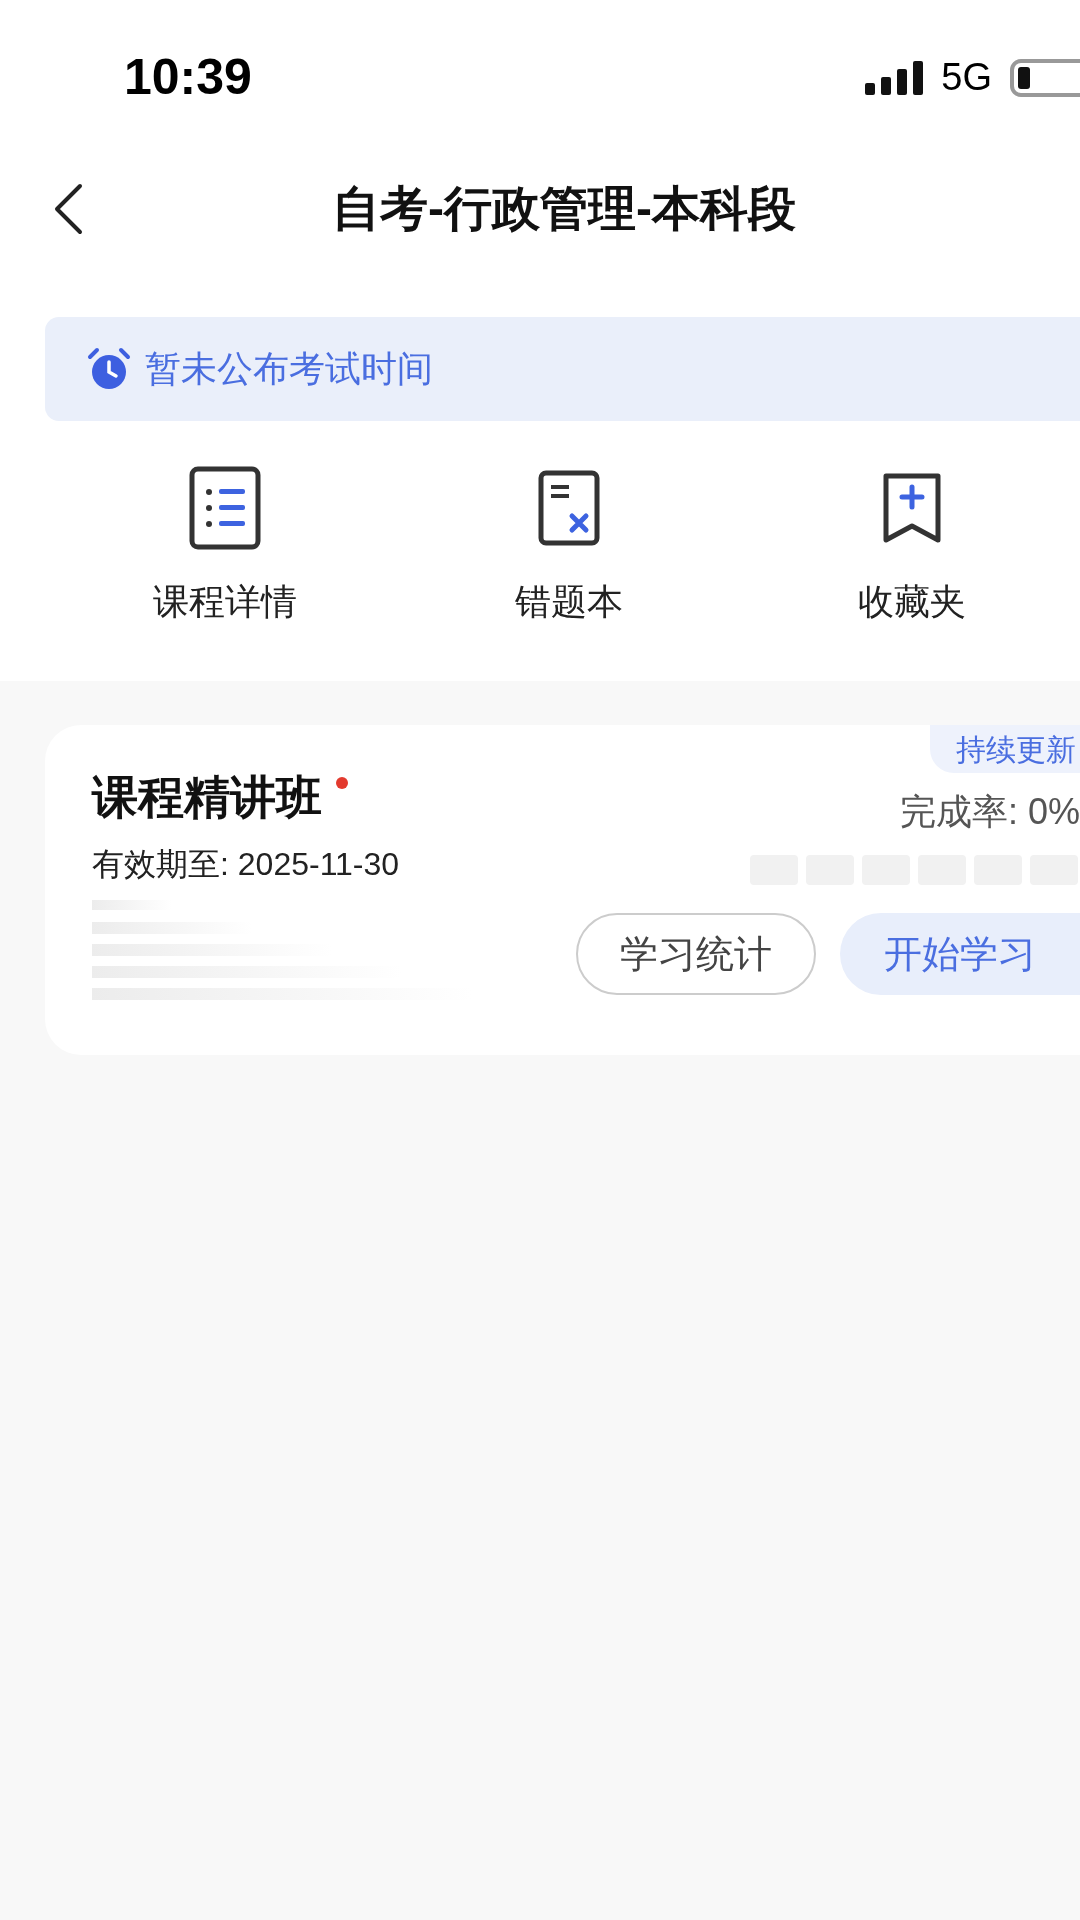  Describe the element at coordinates (1005, 749) in the screenshot. I see `update-tag: 持续更新` at that location.